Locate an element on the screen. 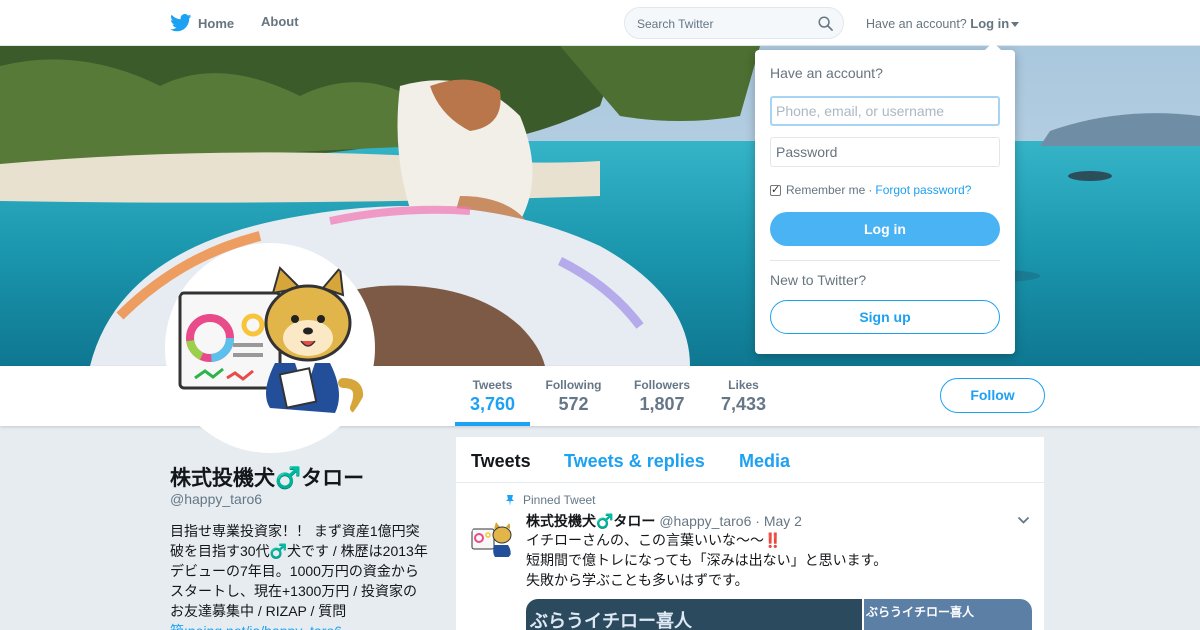  nav-home-label: Home is located at coordinates (216, 23).